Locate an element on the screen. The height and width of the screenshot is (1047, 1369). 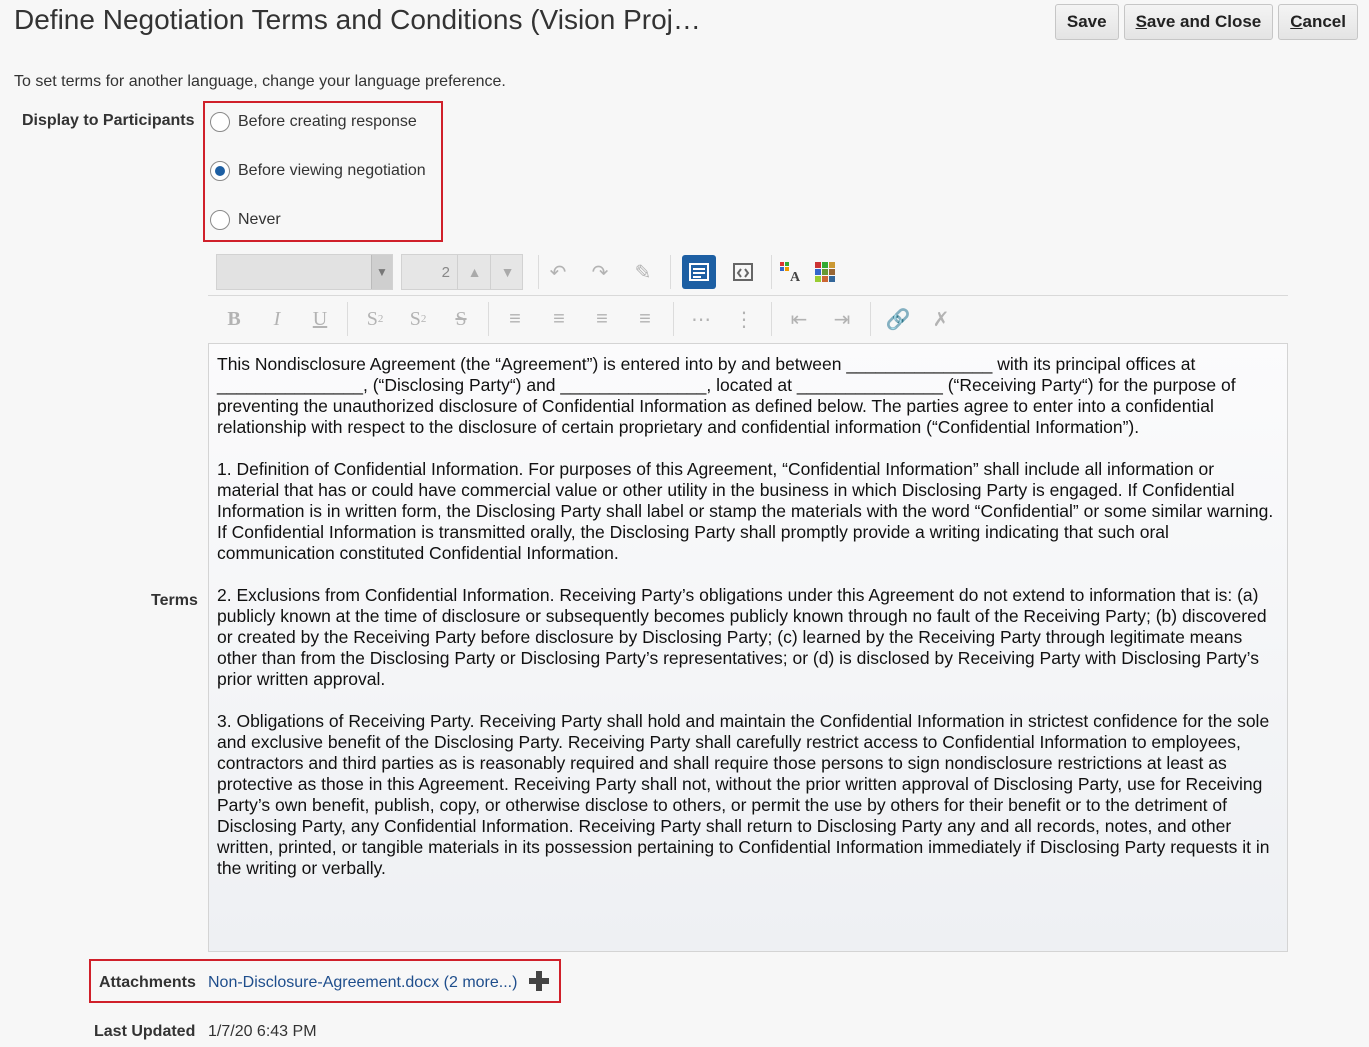
text-color-icon: A is located at coordinates (791, 272).